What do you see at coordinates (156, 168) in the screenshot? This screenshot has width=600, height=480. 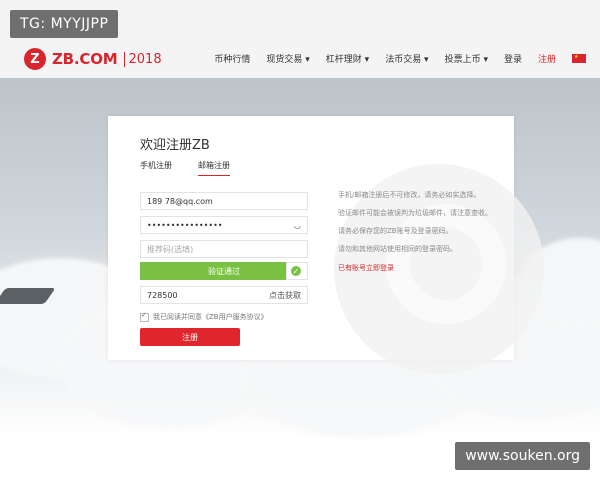 I see `tab-phone: 手机注册` at bounding box center [156, 168].